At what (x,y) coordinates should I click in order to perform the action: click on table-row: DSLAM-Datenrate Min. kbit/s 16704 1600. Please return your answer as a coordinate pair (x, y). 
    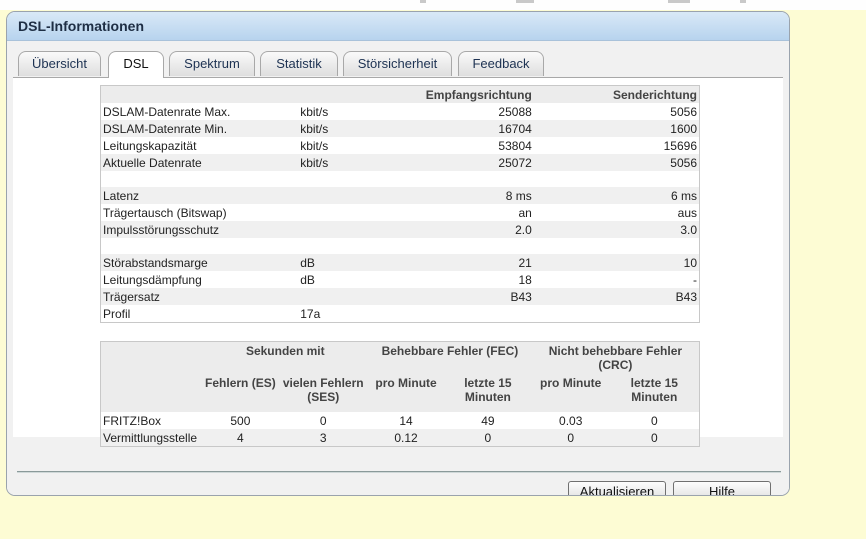
    Looking at the image, I should click on (400, 128).